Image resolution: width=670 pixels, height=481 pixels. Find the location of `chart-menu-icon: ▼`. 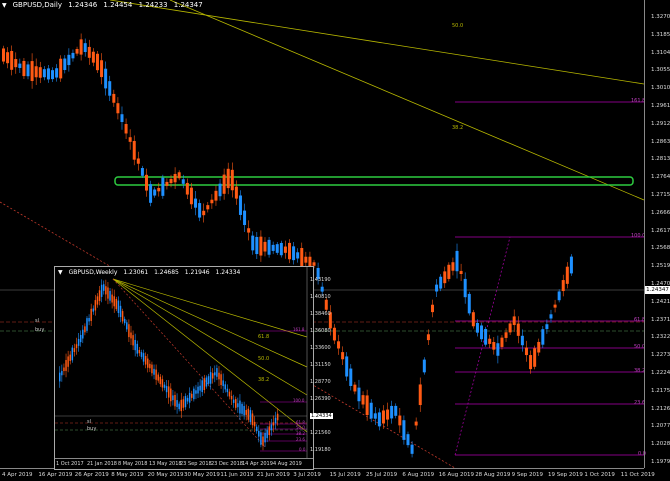

chart-menu-icon: ▼ is located at coordinates (4, 5).